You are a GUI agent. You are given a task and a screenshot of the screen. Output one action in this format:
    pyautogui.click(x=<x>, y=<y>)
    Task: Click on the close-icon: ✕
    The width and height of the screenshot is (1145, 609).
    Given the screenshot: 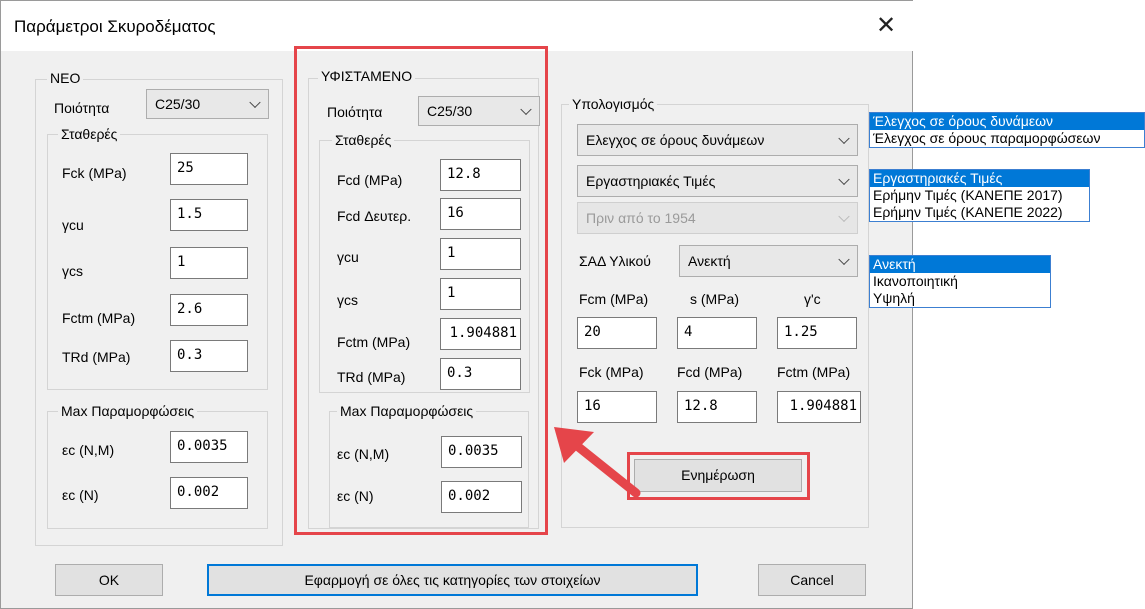 What is the action you would take?
    pyautogui.click(x=886, y=26)
    